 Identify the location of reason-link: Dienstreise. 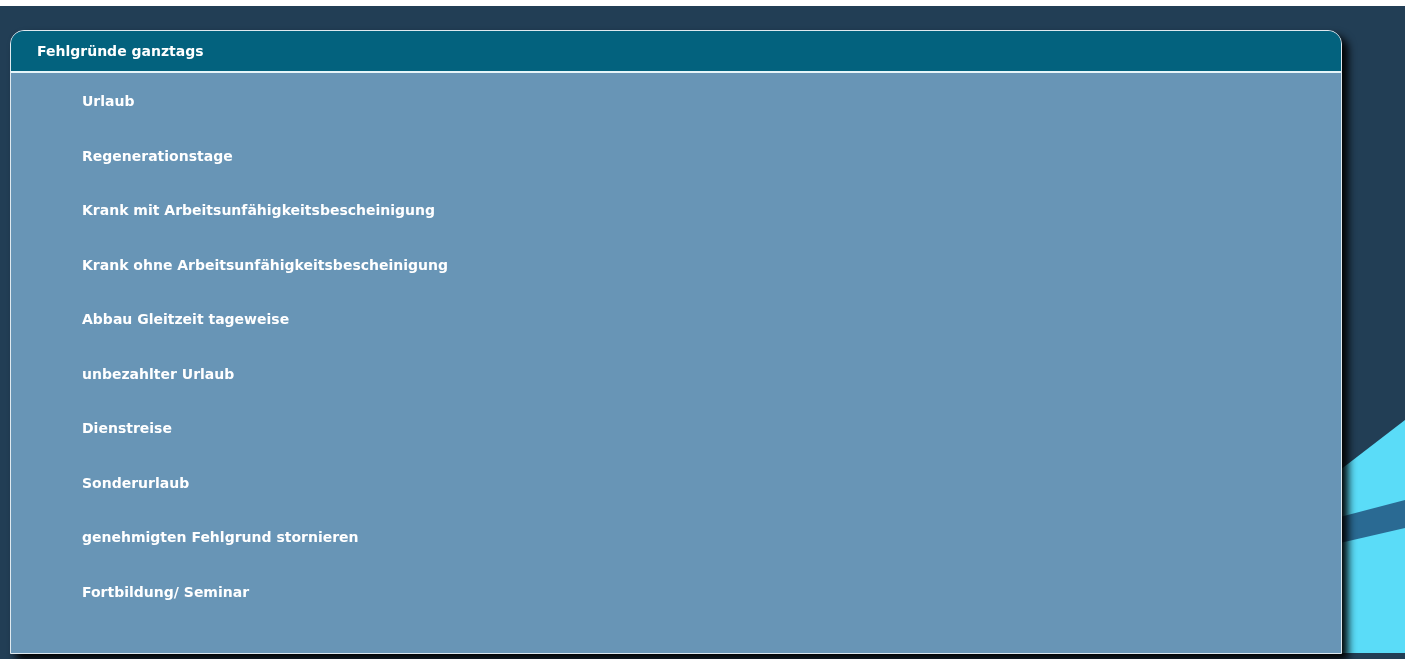
(127, 428).